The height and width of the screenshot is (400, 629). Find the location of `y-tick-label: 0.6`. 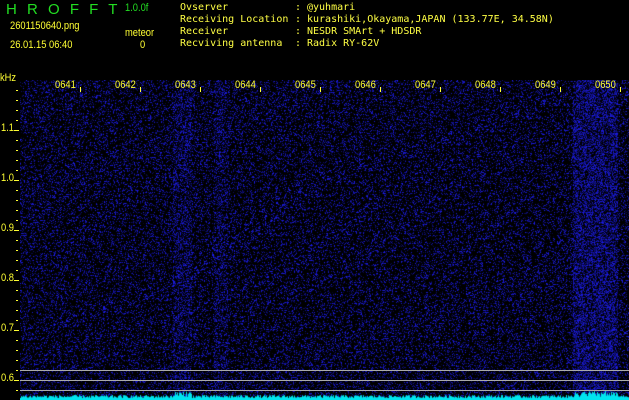

y-tick-label: 0.6 is located at coordinates (8, 378).